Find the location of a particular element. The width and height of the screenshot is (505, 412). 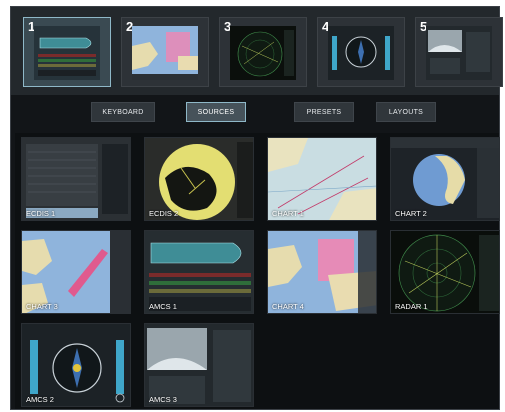

tab-keyboard: KEYBOARD is located at coordinates (123, 112).